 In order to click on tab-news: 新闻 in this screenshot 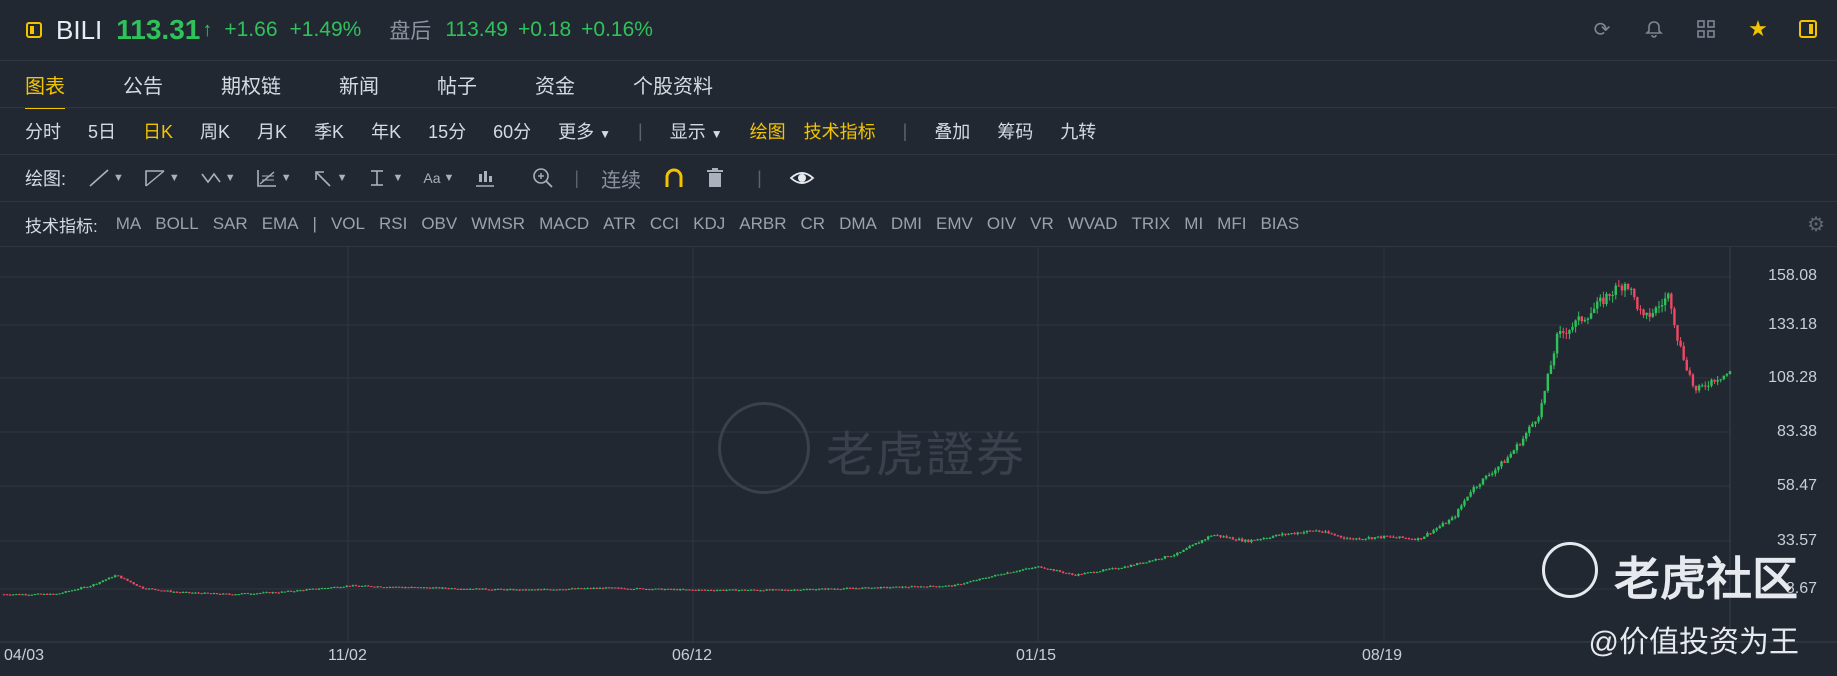, I will do `click(359, 84)`.